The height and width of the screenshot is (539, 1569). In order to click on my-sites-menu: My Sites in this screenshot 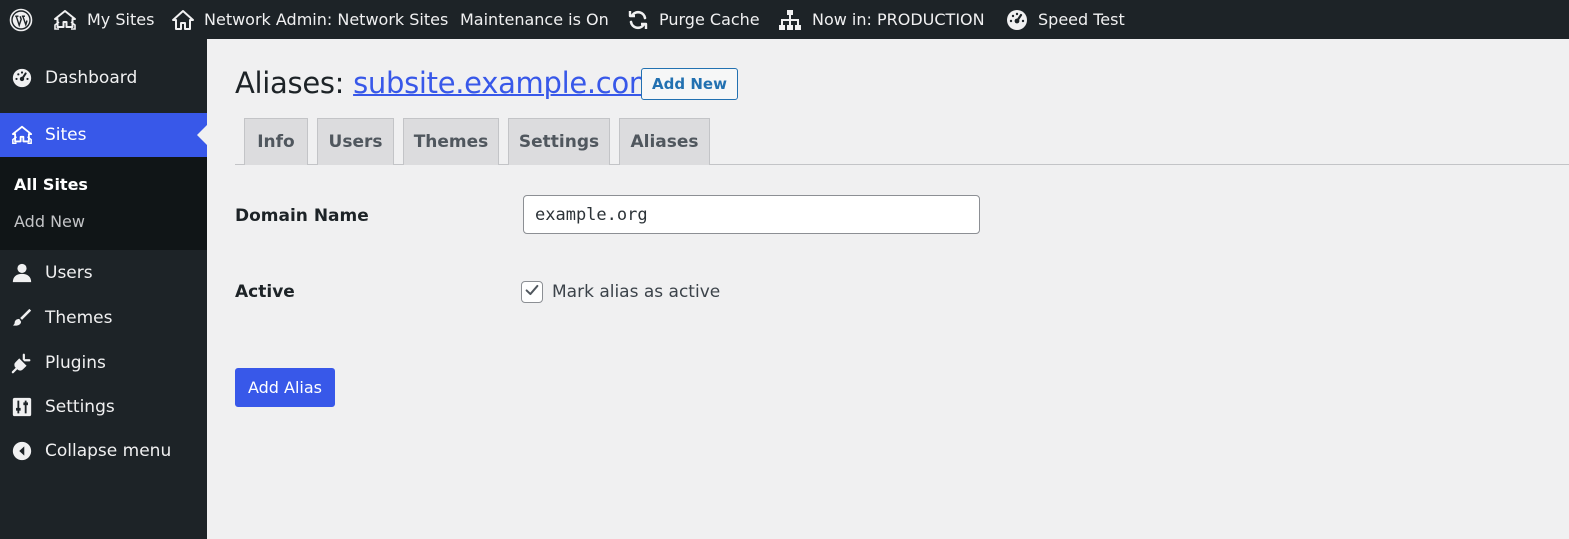, I will do `click(103, 19)`.